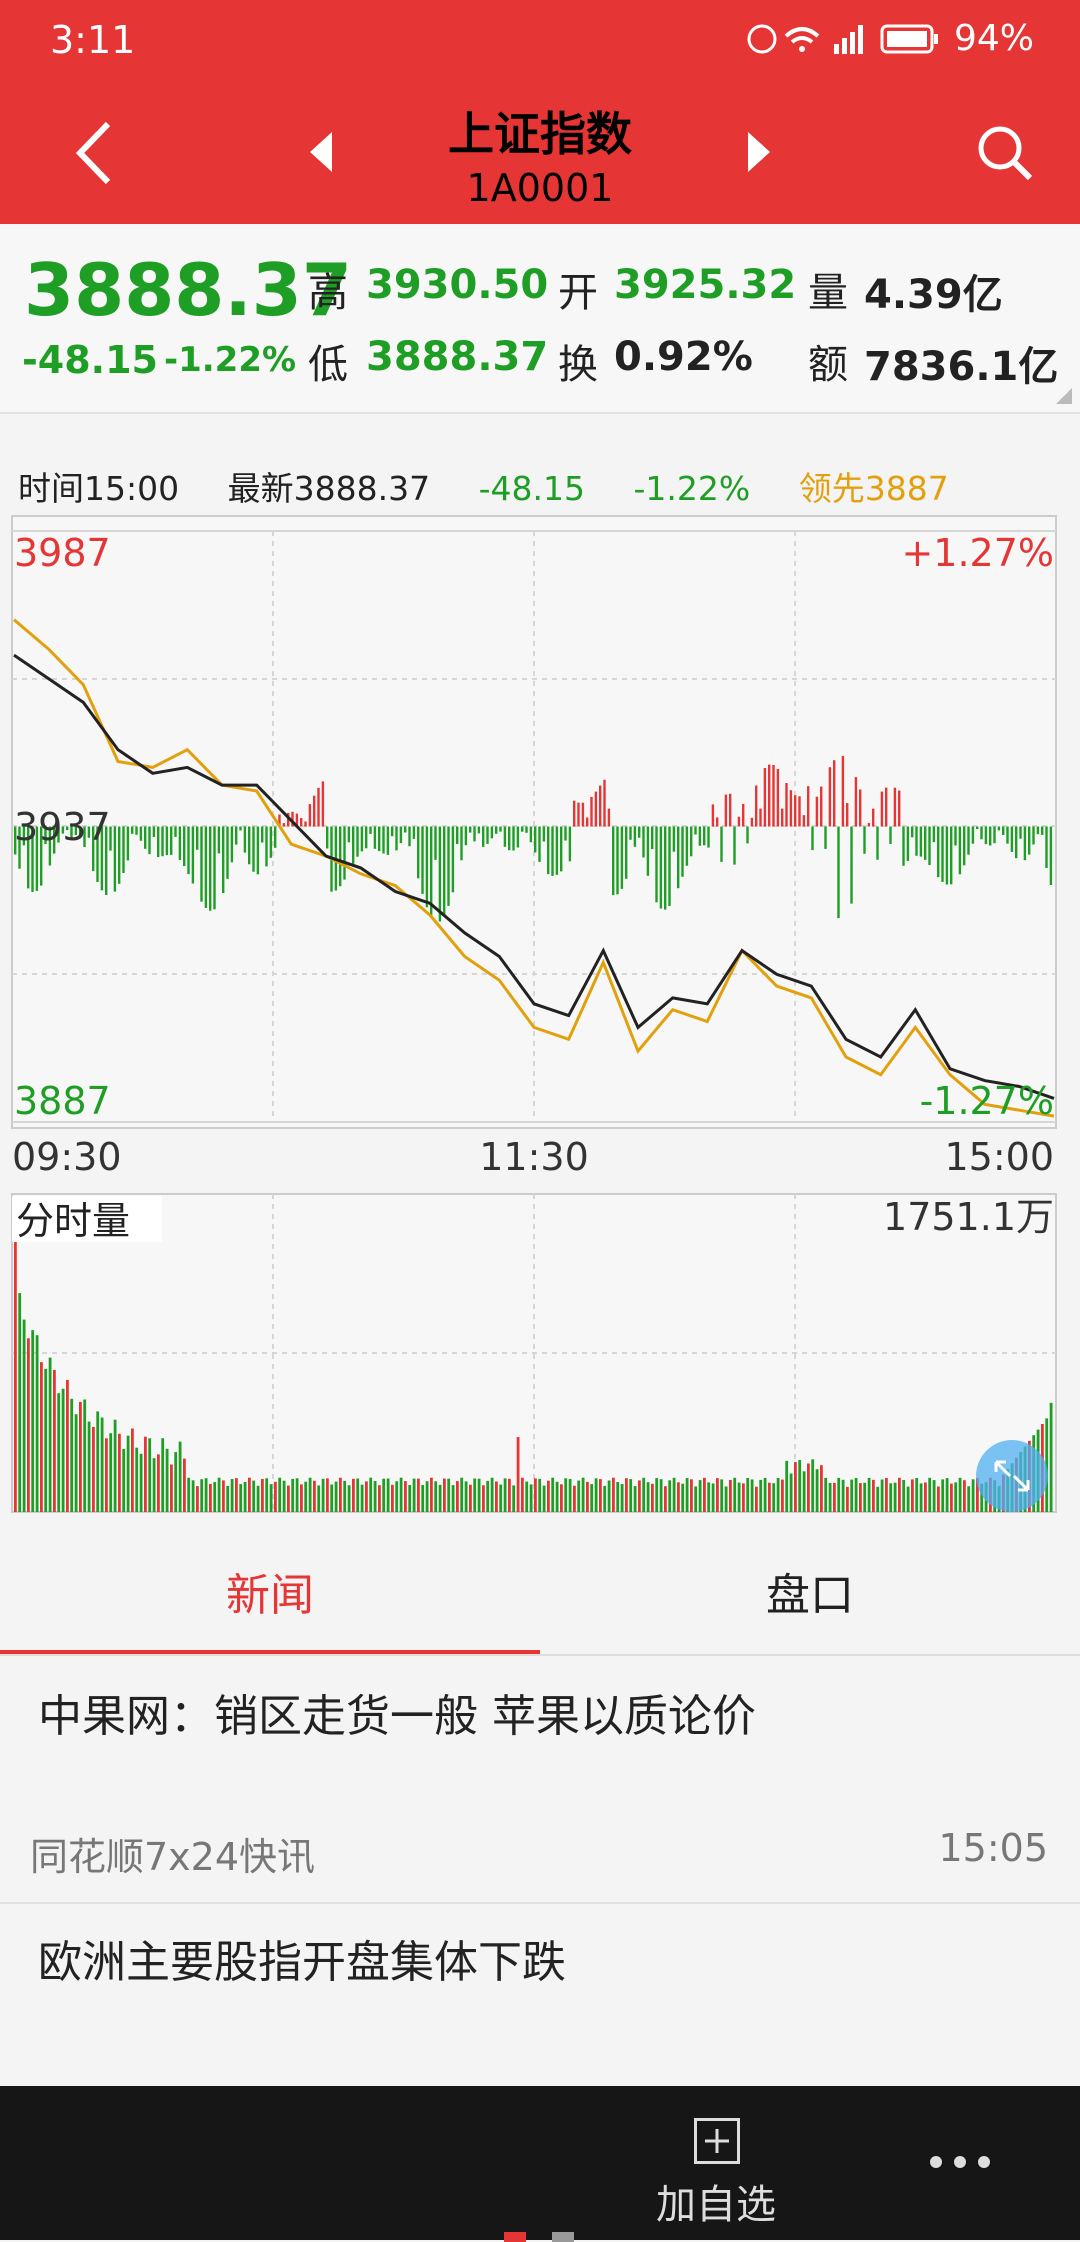 Image resolution: width=1080 pixels, height=2242 pixels. Describe the element at coordinates (563, 2237) in the screenshot. I see `page-indicator` at that location.